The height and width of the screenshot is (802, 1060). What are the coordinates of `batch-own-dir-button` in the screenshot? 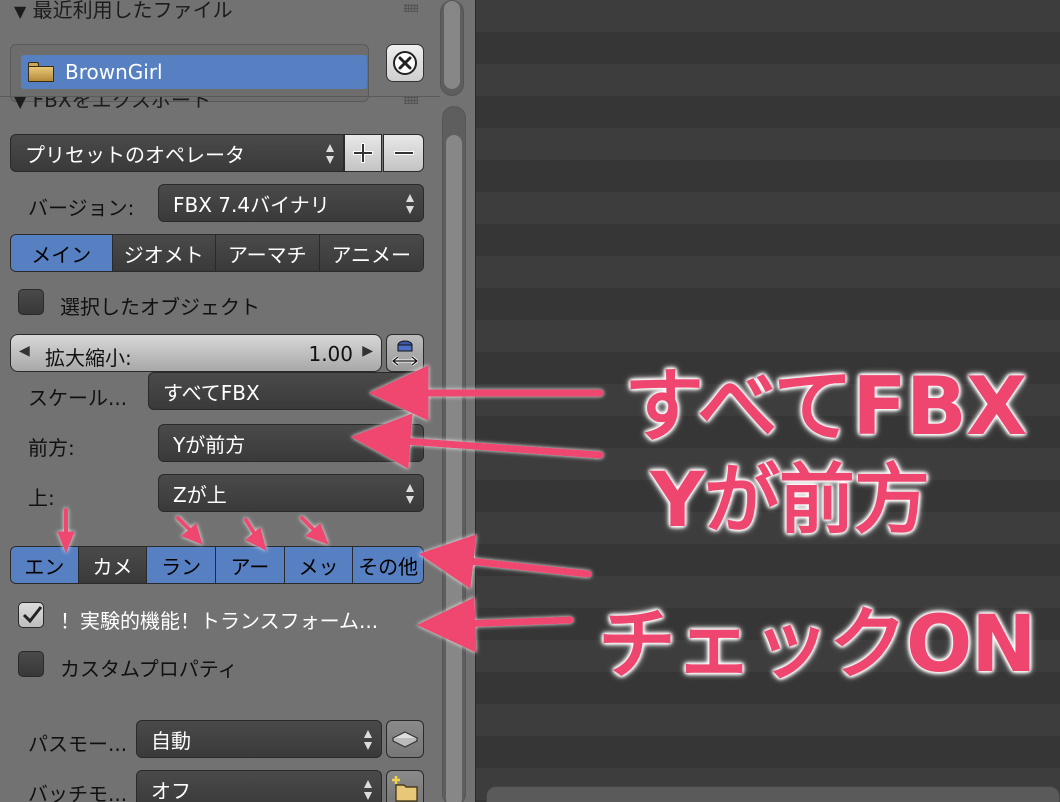 It's located at (405, 786).